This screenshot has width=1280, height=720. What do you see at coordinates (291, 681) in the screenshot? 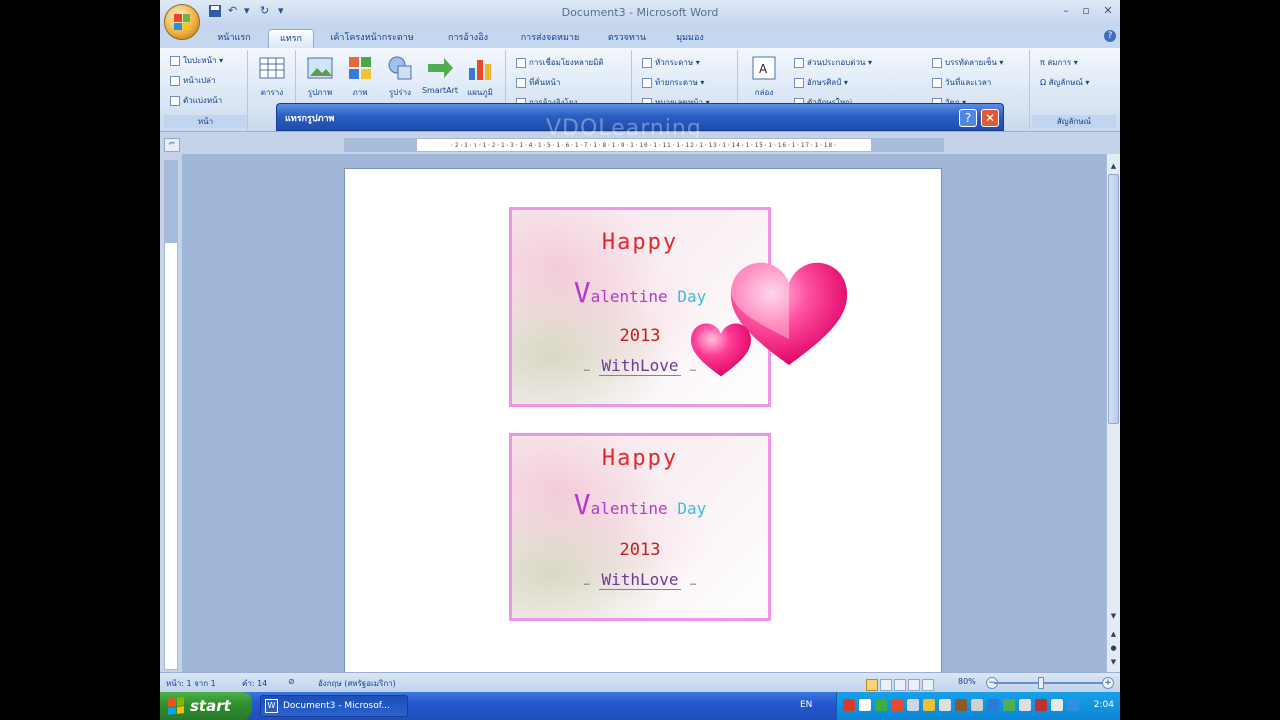
I see `proofing-icon: ⊘` at bounding box center [291, 681].